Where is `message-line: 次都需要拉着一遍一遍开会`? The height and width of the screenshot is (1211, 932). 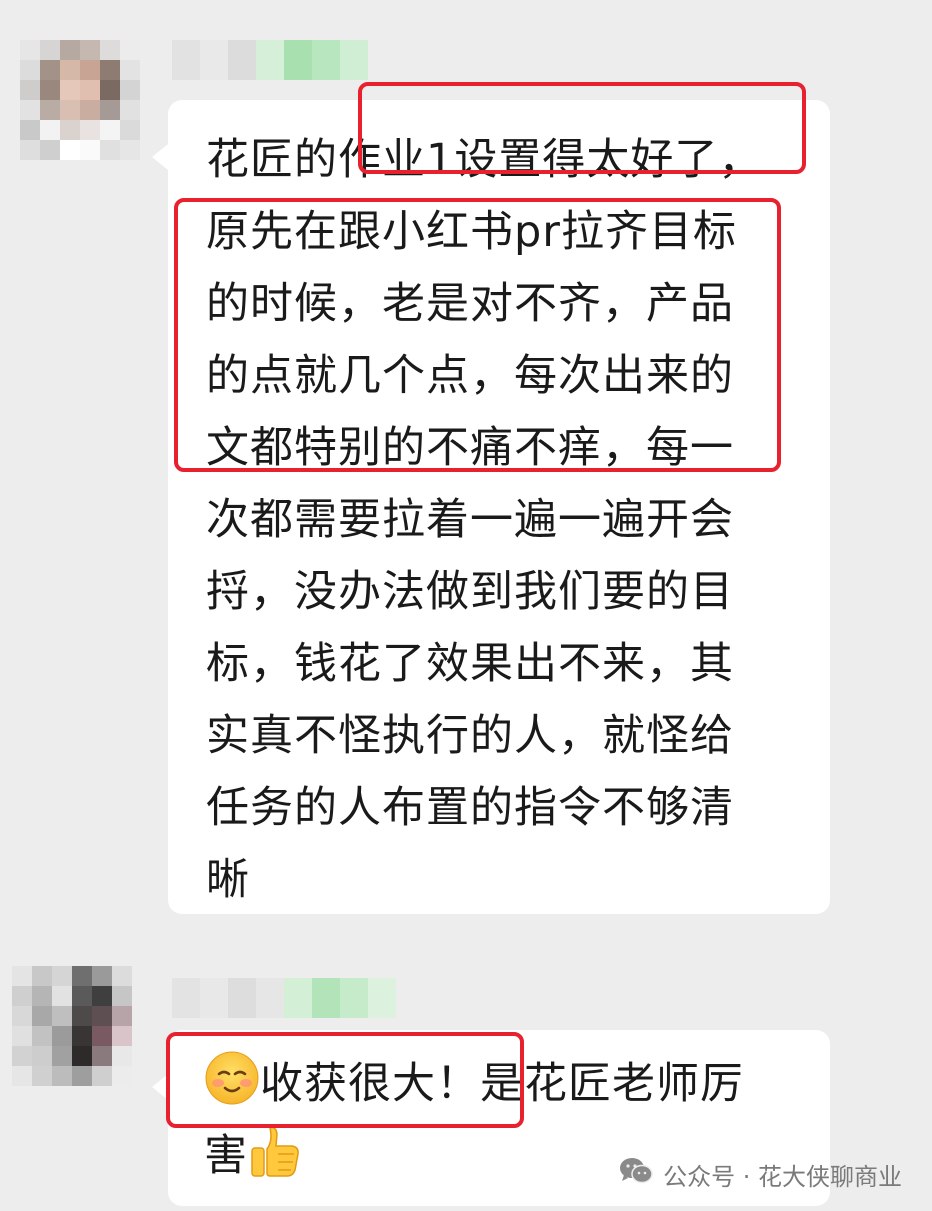 message-line: 次都需要拉着一遍一遍开会 is located at coordinates (470, 520).